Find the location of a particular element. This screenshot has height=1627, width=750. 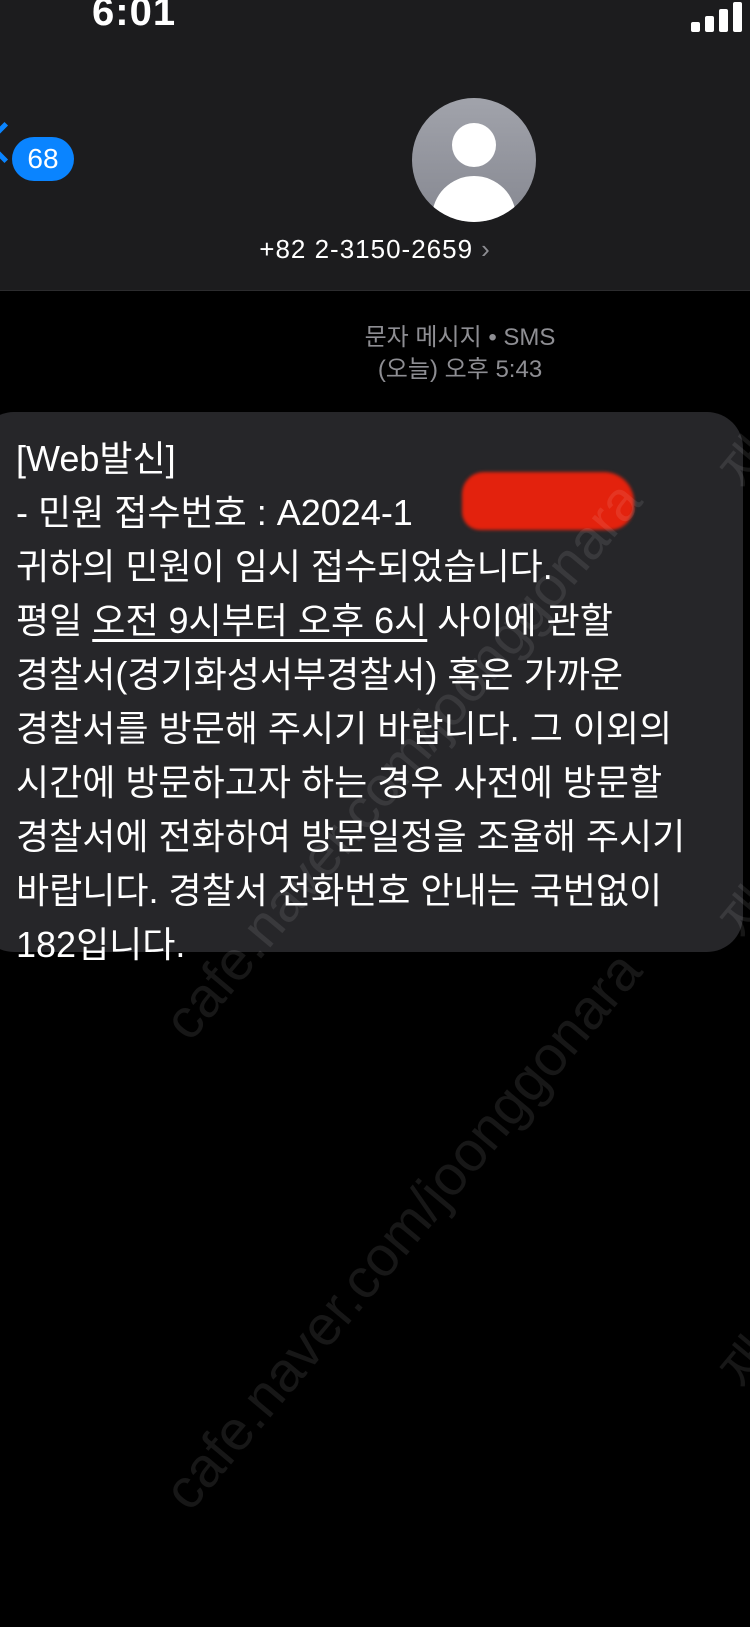

contact-avatar is located at coordinates (474, 160).